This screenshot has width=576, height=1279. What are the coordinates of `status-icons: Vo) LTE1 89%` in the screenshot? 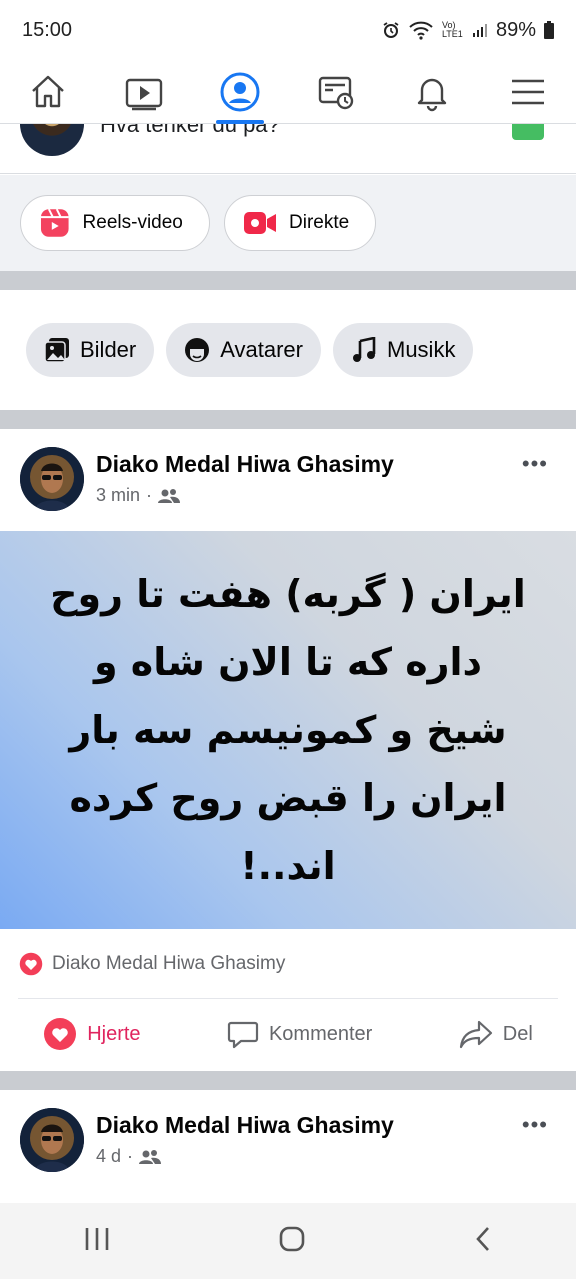 It's located at (468, 30).